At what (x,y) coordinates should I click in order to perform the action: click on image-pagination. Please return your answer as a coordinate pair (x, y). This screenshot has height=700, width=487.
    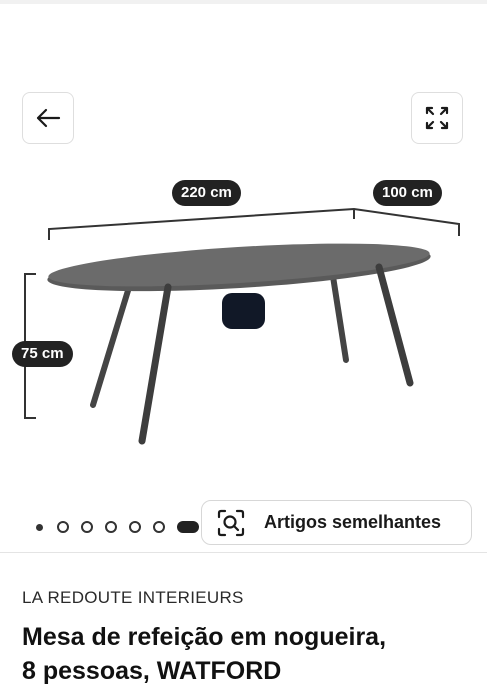
    Looking at the image, I should click on (128, 527).